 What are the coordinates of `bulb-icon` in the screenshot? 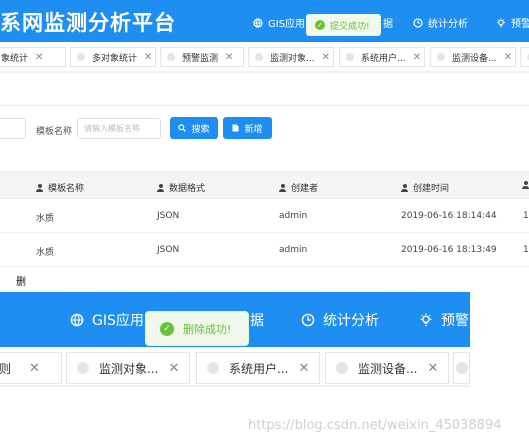 It's located at (501, 22).